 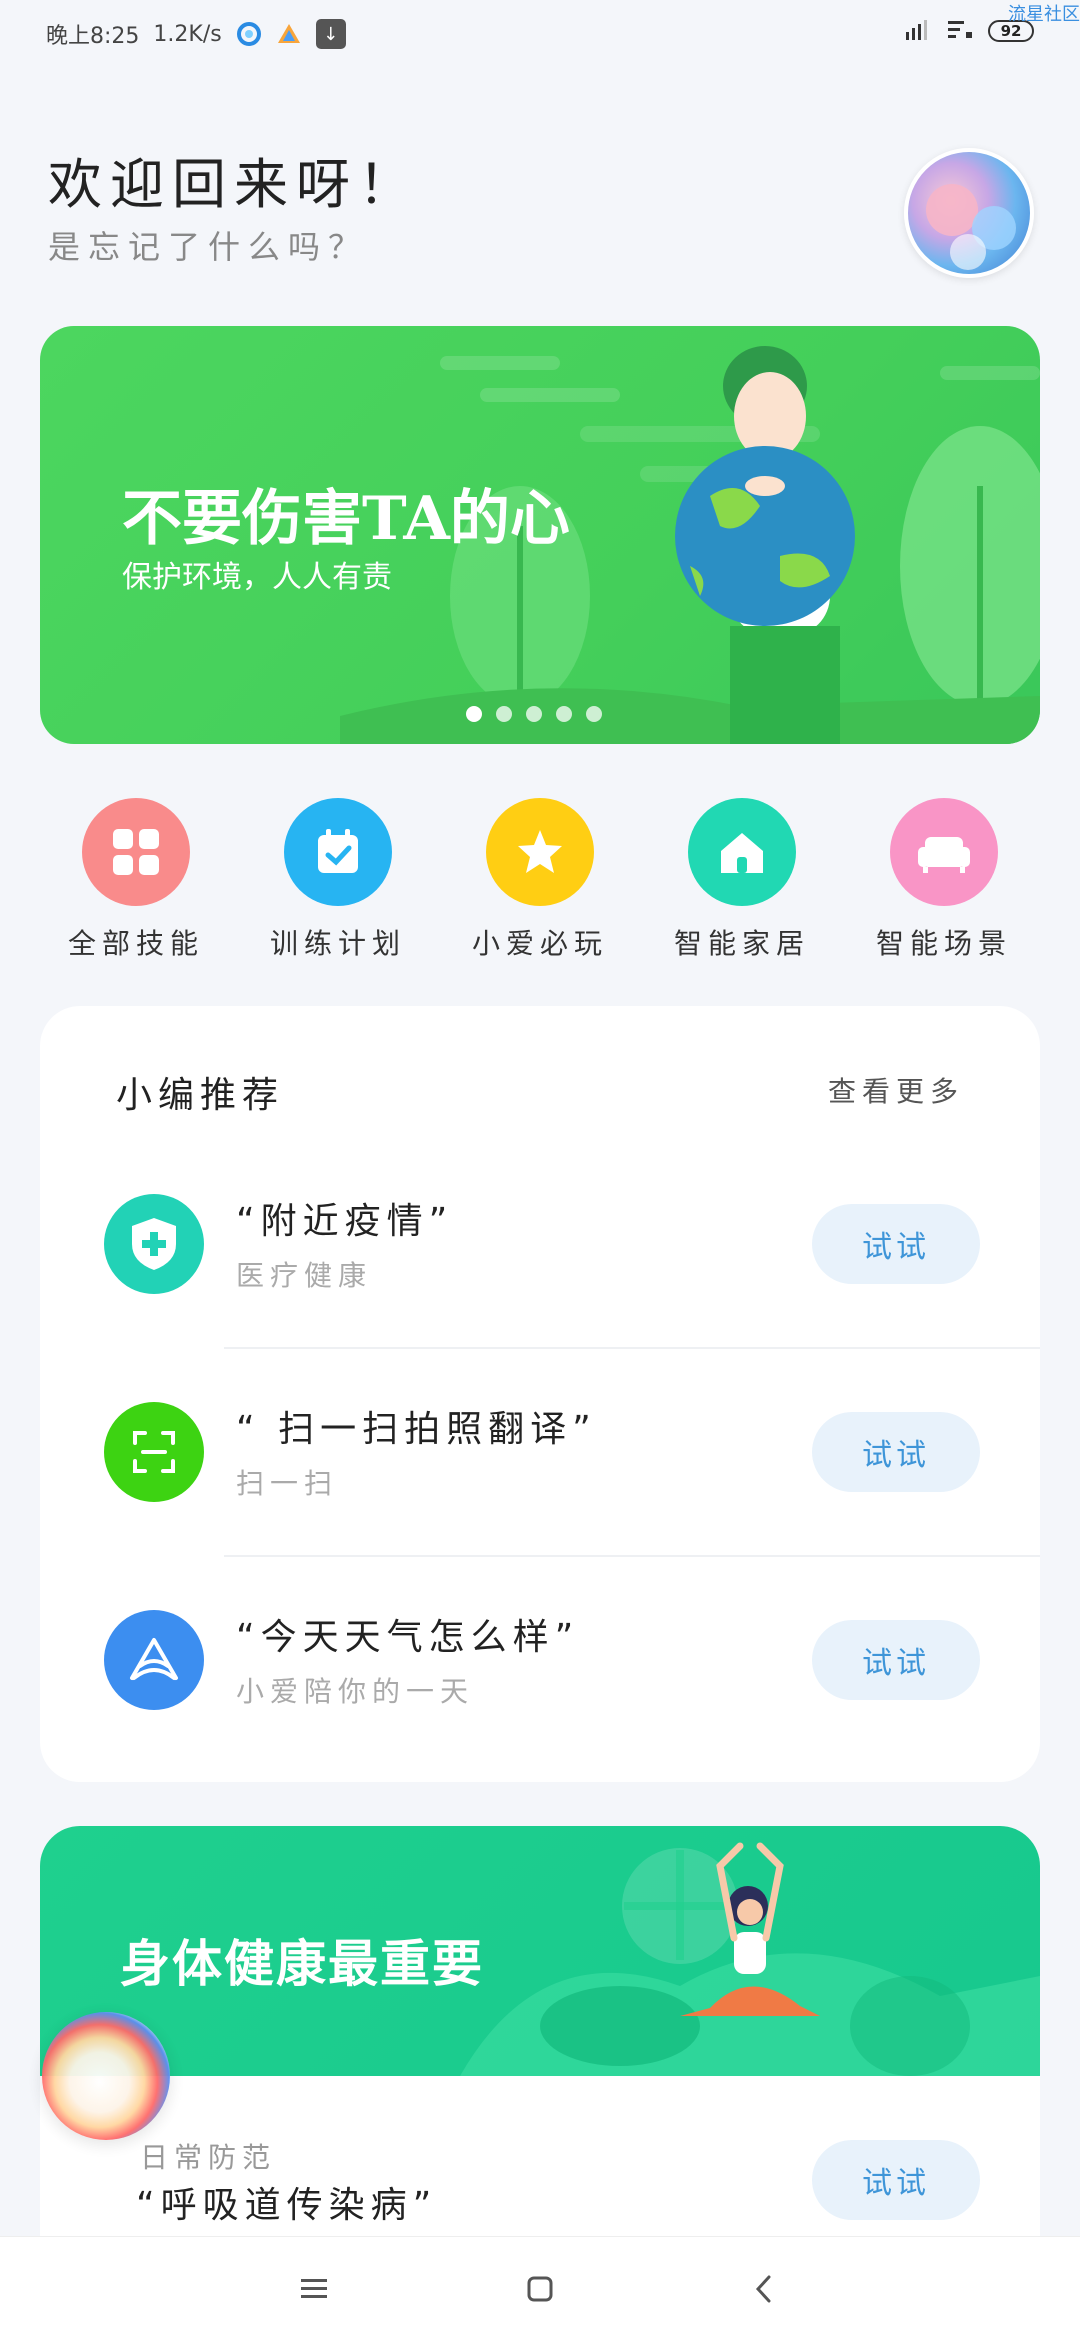 What do you see at coordinates (338, 852) in the screenshot?
I see `calendar-check-icon` at bounding box center [338, 852].